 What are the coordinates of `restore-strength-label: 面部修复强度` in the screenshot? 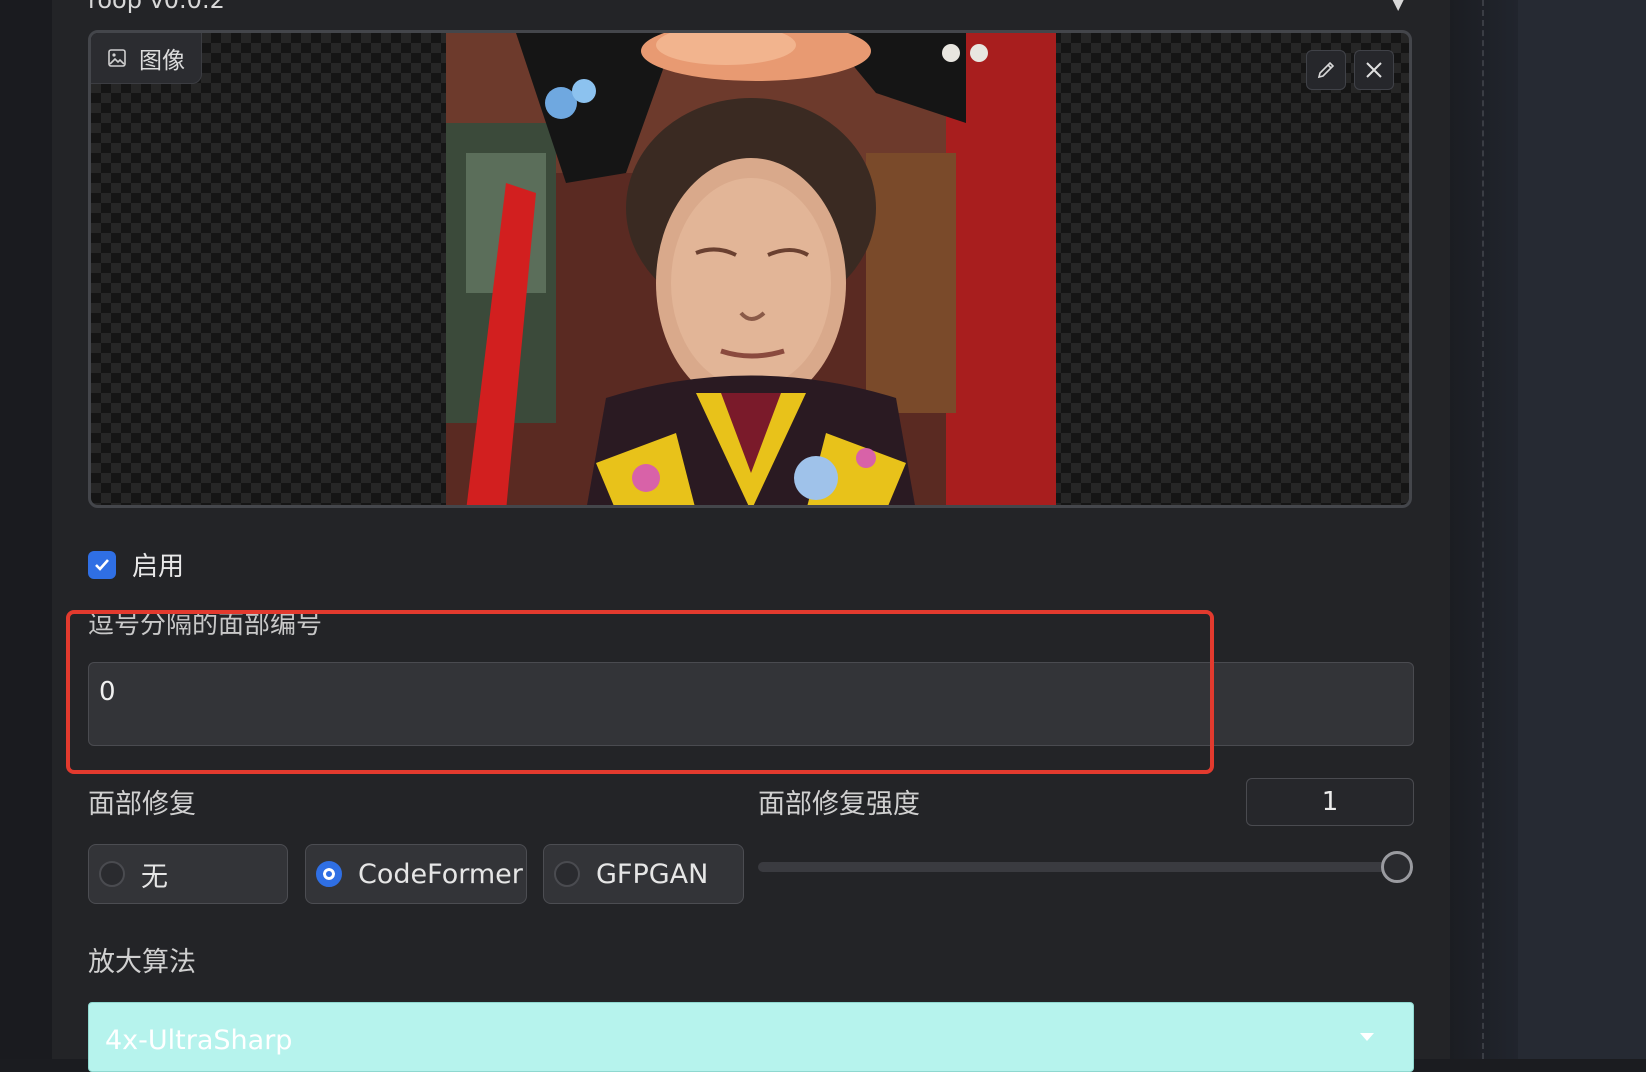 It's located at (839, 804).